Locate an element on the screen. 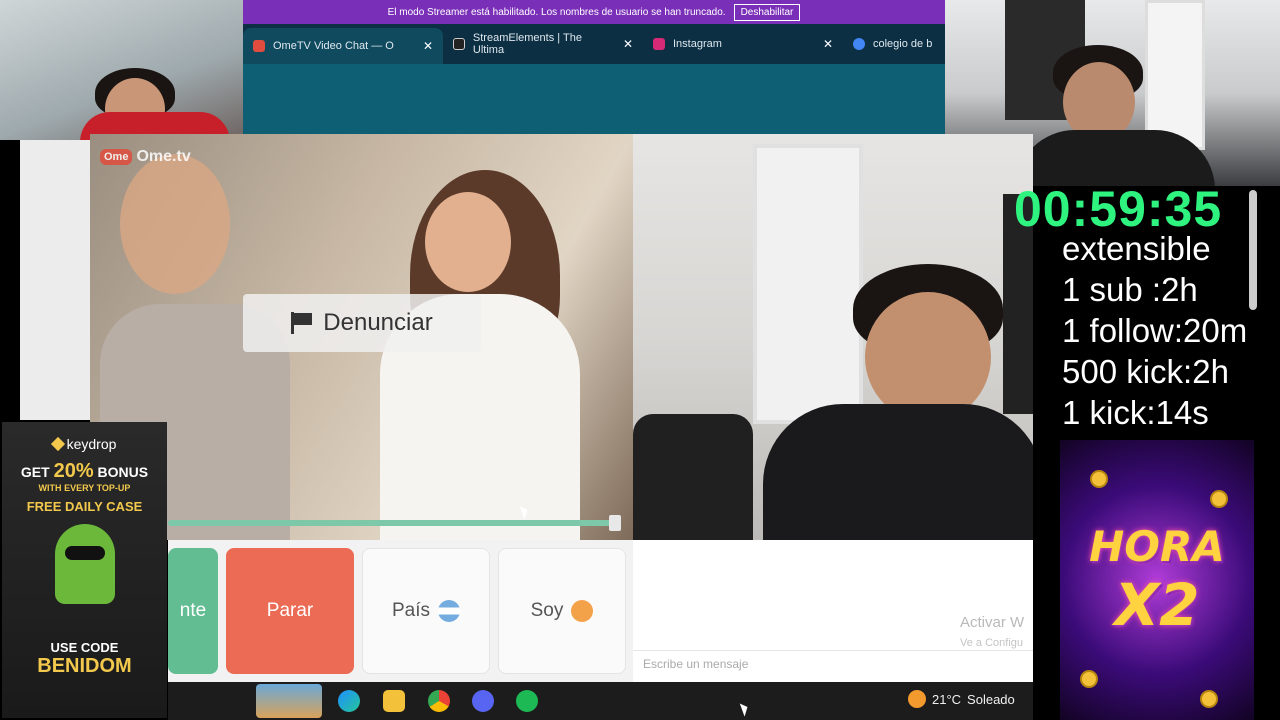 This screenshot has width=1280, height=720. flag-icon is located at coordinates (302, 323).